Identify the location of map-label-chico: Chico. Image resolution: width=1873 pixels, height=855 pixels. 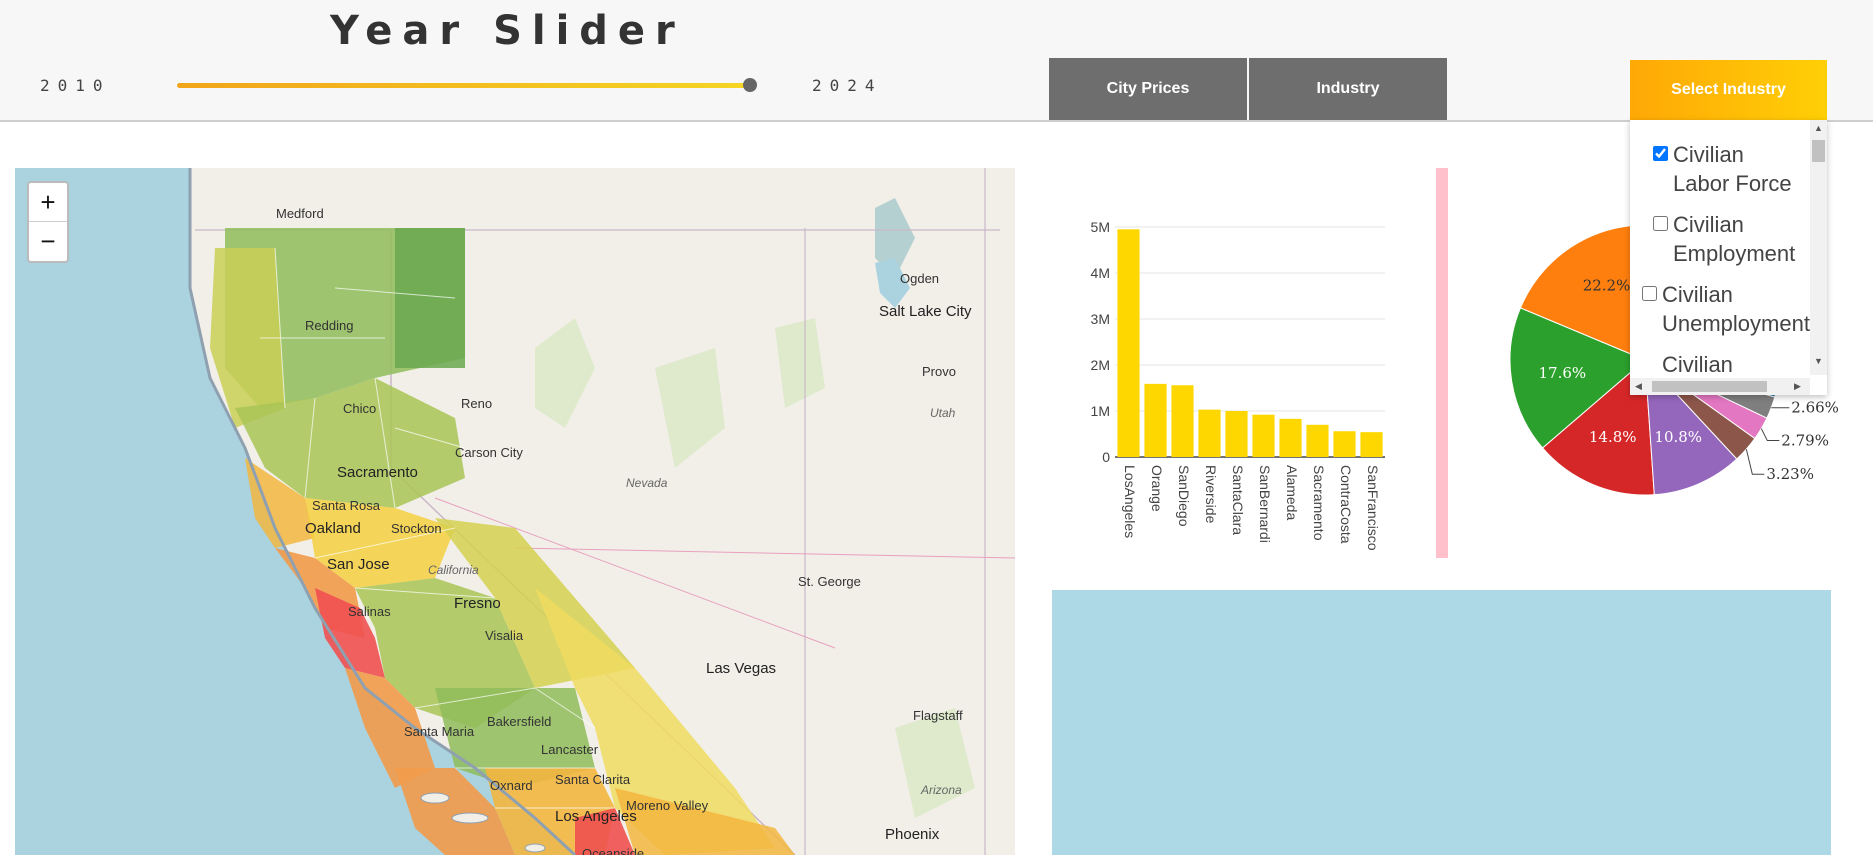
(360, 408).